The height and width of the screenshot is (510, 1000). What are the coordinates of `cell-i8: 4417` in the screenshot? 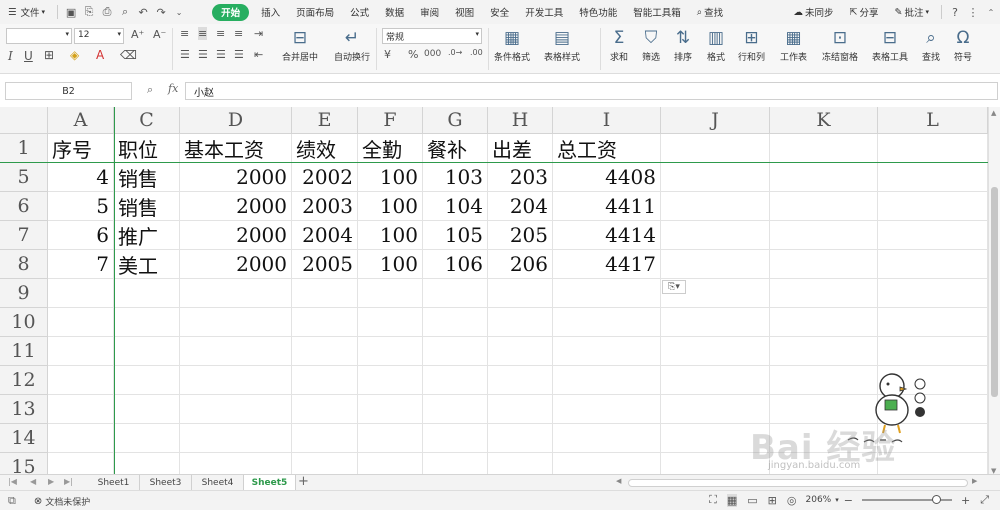 It's located at (607, 264).